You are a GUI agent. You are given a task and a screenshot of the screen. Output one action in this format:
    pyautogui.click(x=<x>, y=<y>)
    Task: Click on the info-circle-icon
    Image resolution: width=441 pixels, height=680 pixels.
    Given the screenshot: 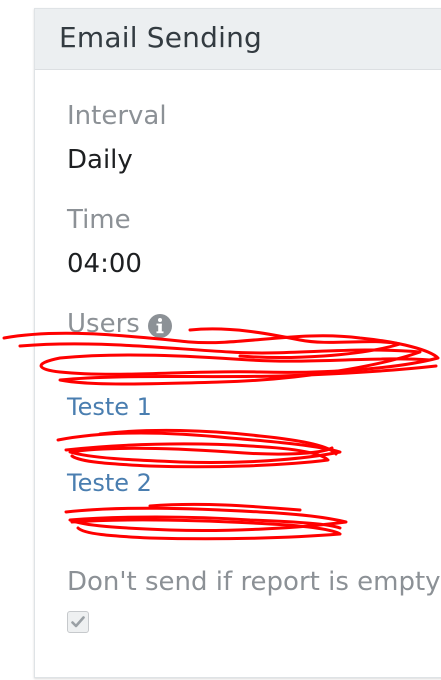 What is the action you would take?
    pyautogui.click(x=160, y=326)
    